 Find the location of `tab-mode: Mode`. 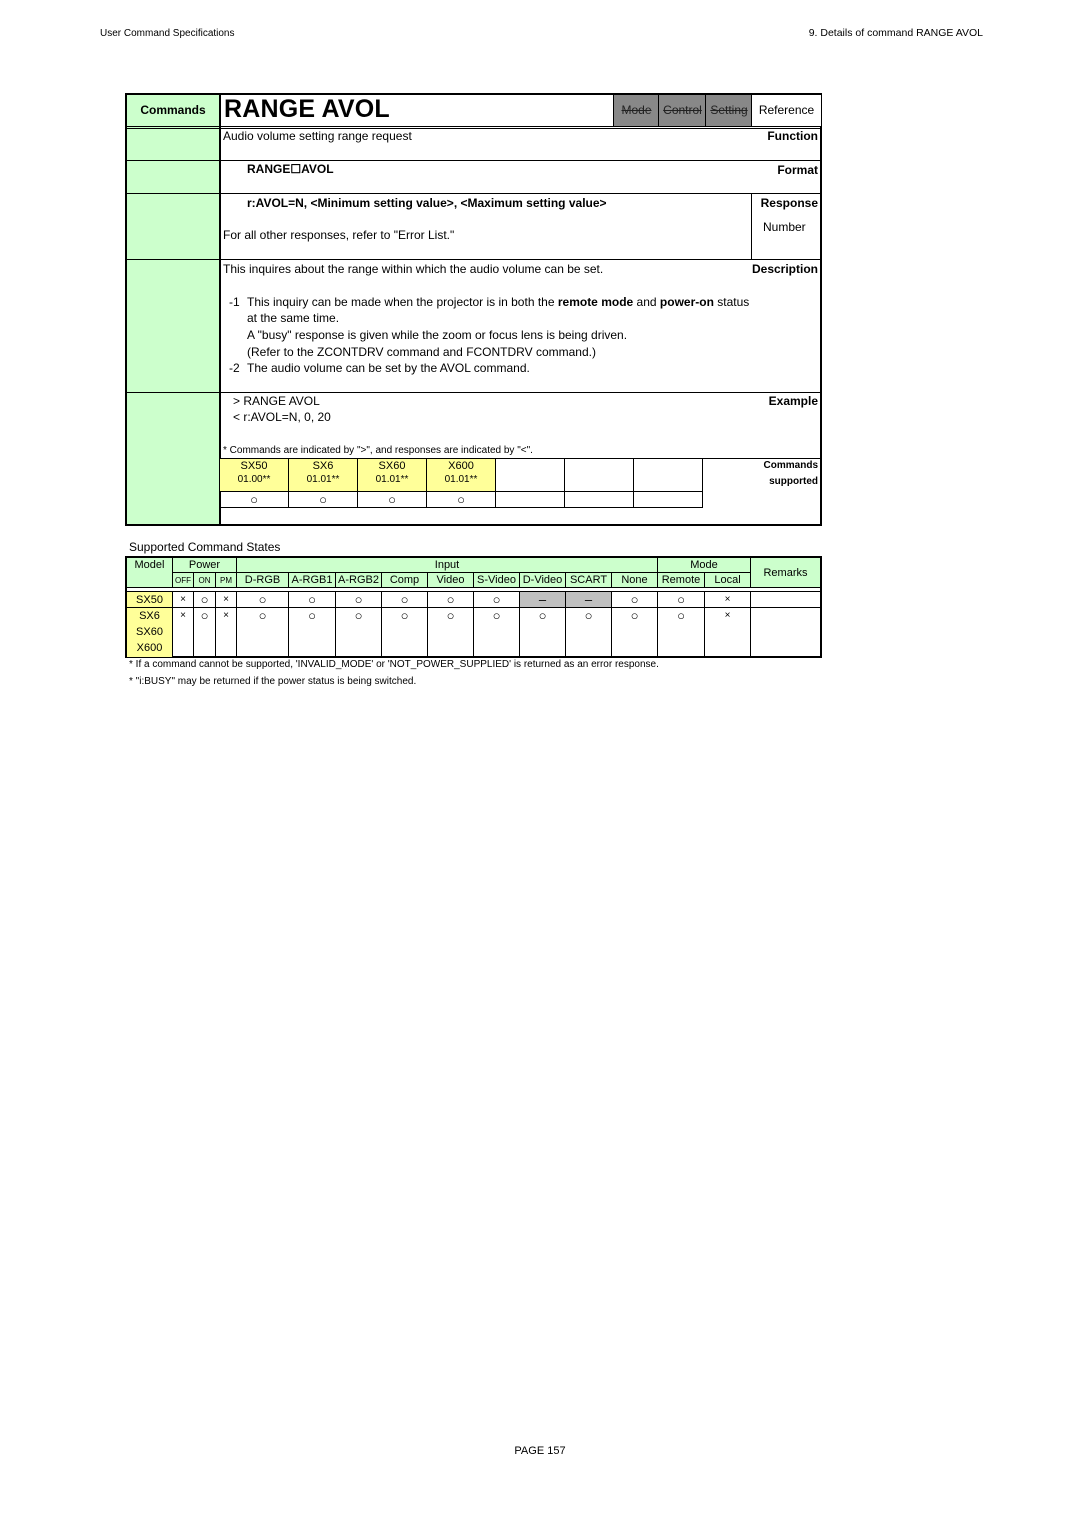

tab-mode: Mode is located at coordinates (636, 110).